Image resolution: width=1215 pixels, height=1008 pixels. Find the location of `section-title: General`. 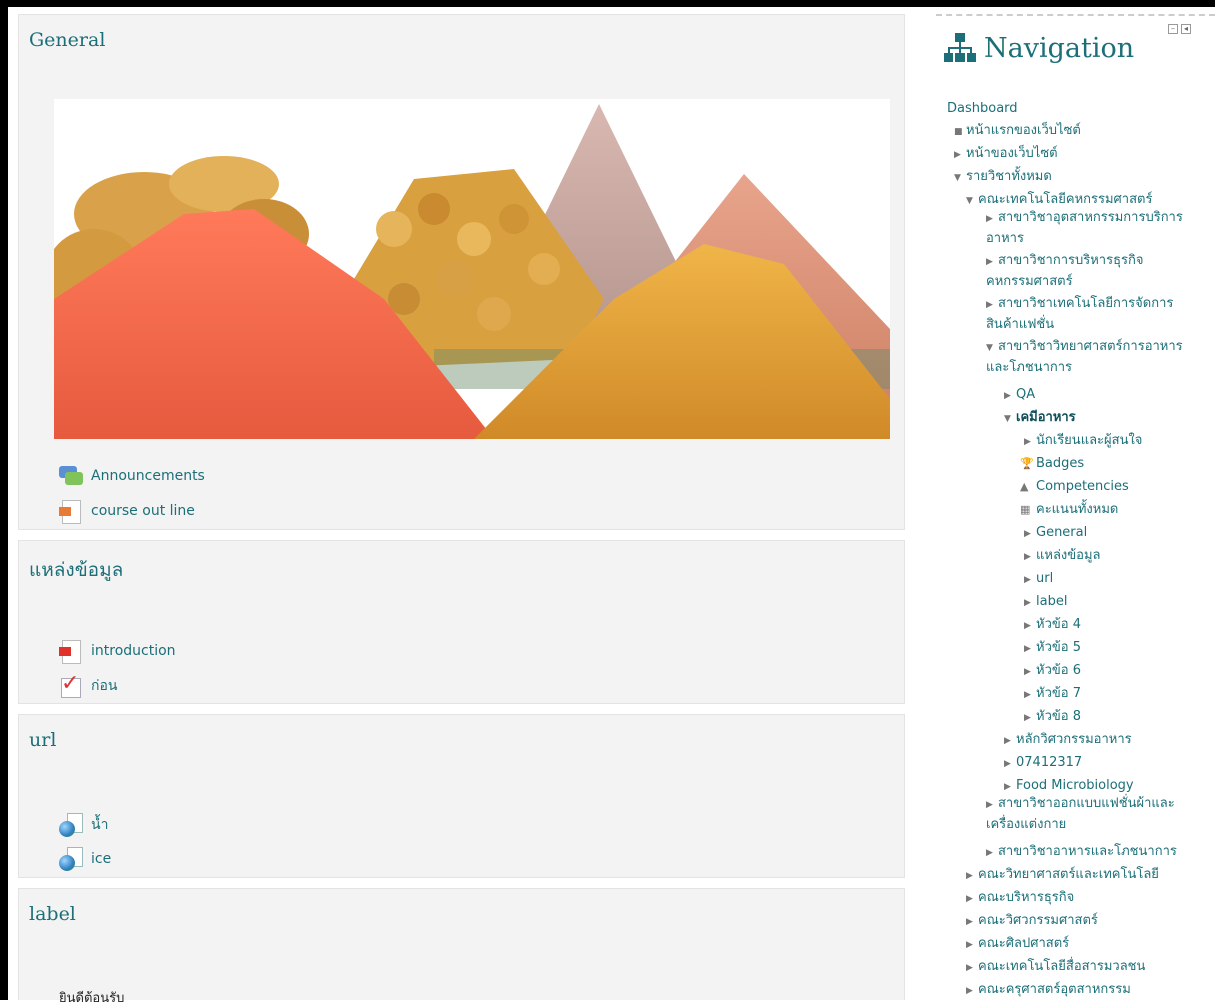

section-title: General is located at coordinates (67, 40).